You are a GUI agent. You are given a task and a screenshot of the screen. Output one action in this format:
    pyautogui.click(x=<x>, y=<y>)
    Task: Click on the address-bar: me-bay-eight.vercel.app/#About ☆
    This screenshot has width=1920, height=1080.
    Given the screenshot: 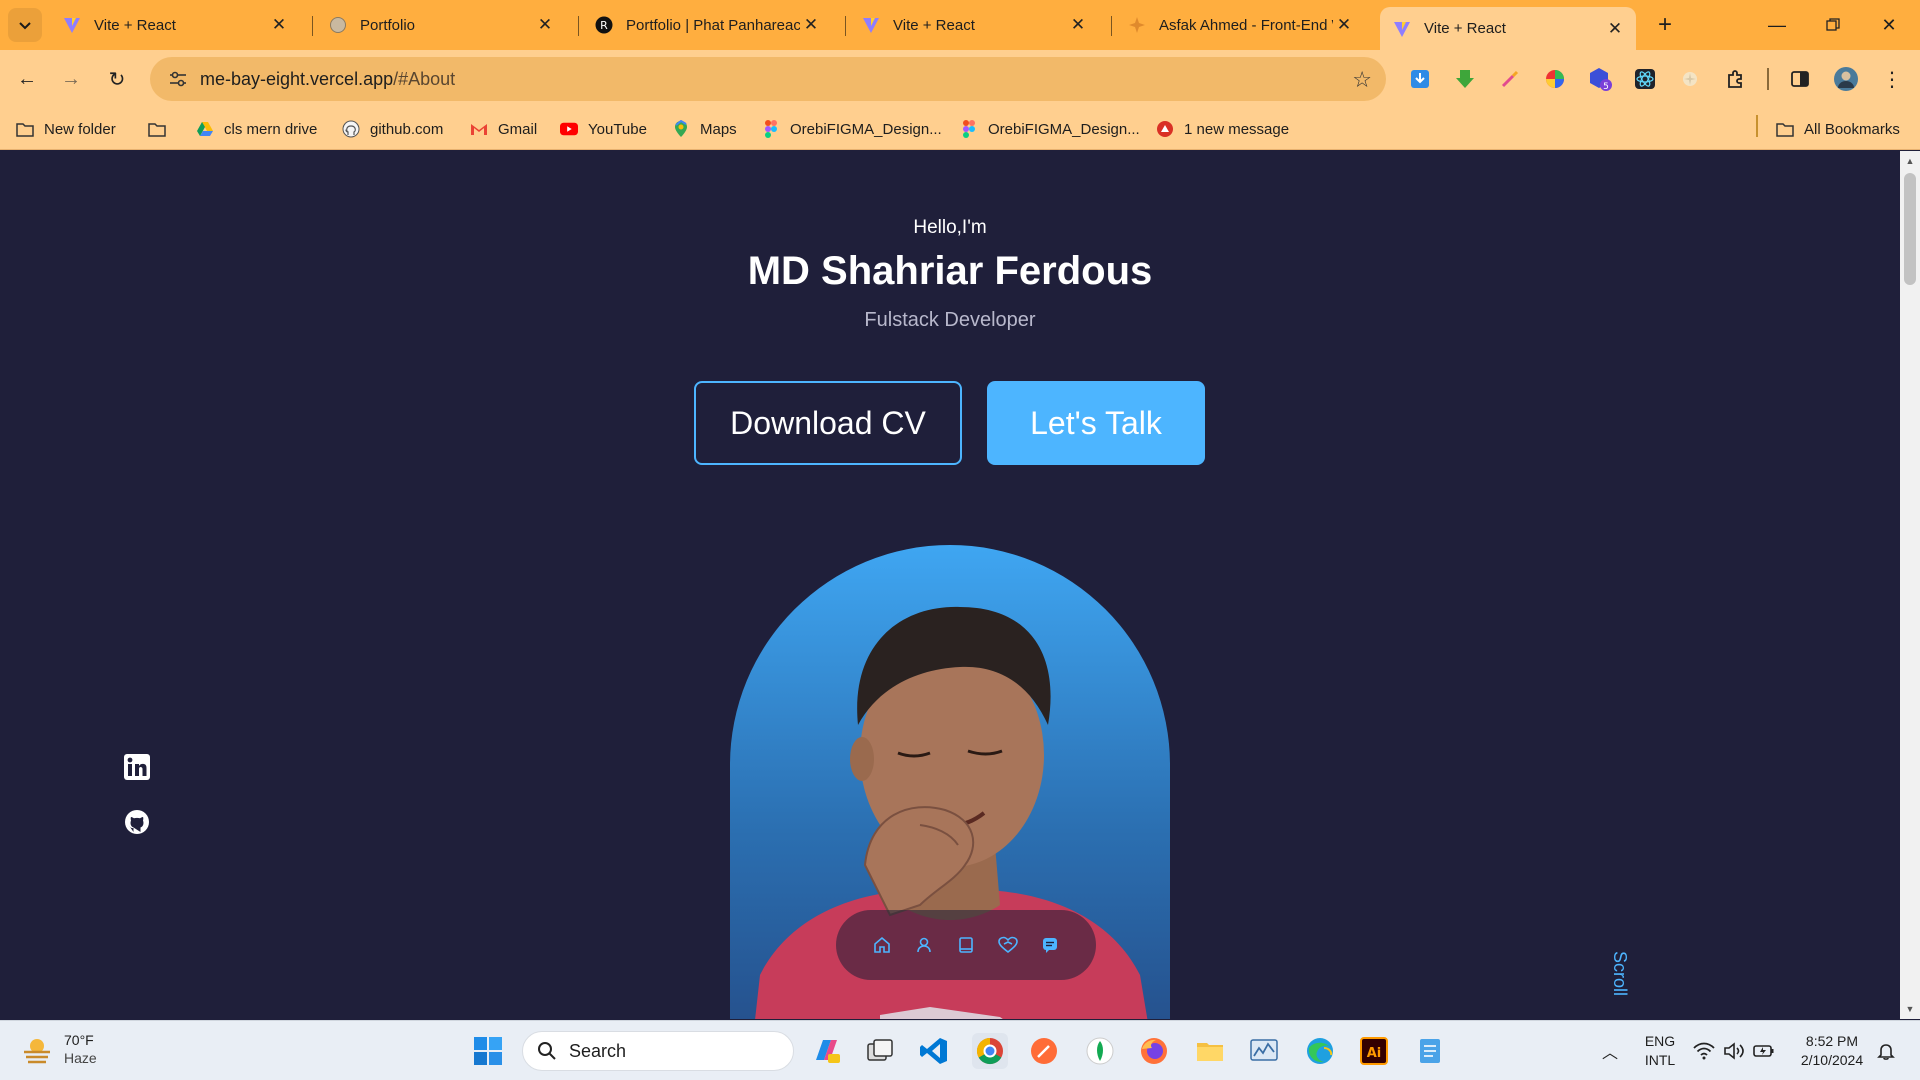 What is the action you would take?
    pyautogui.click(x=768, y=79)
    